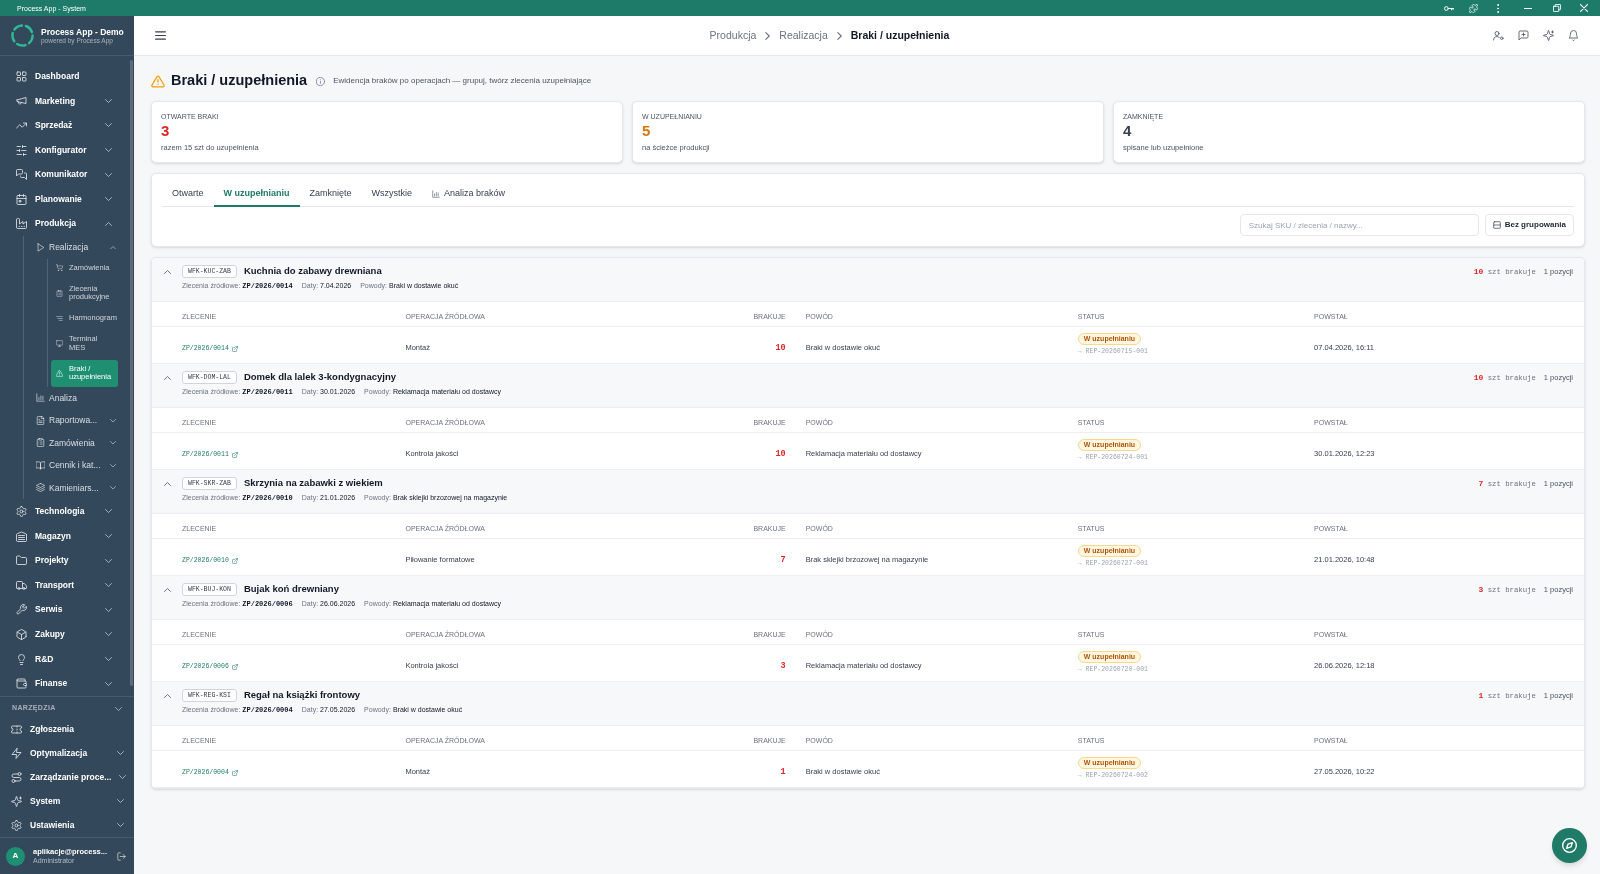 The width and height of the screenshot is (1600, 874). What do you see at coordinates (131, 373) in the screenshot?
I see `scrollbar-thumb` at bounding box center [131, 373].